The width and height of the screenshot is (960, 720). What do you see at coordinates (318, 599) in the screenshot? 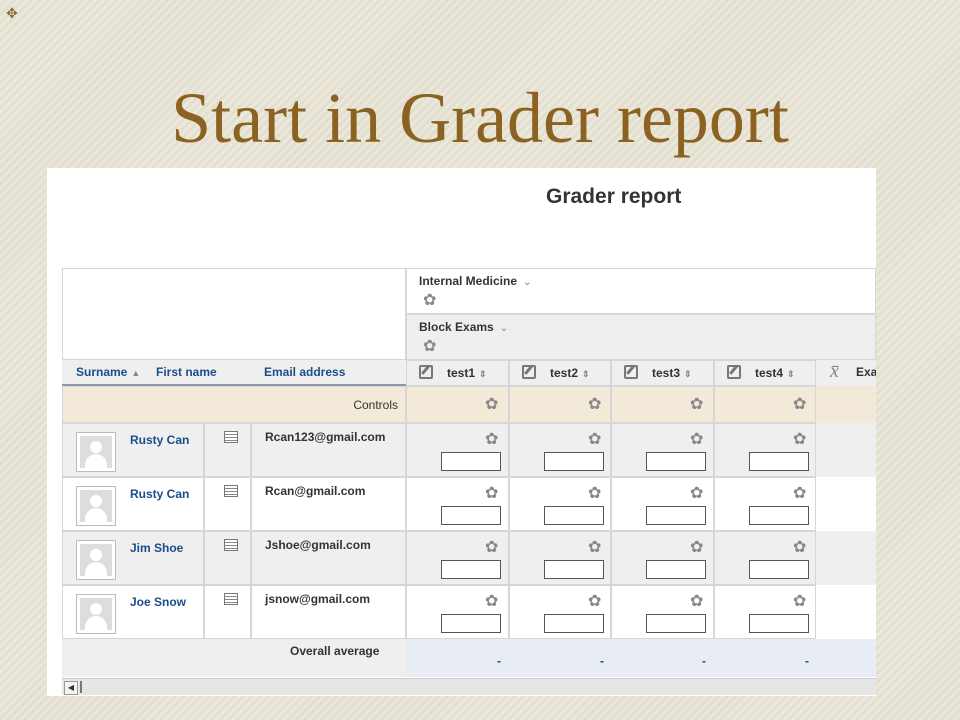
I see `student-email: jsnow@gmail.com` at bounding box center [318, 599].